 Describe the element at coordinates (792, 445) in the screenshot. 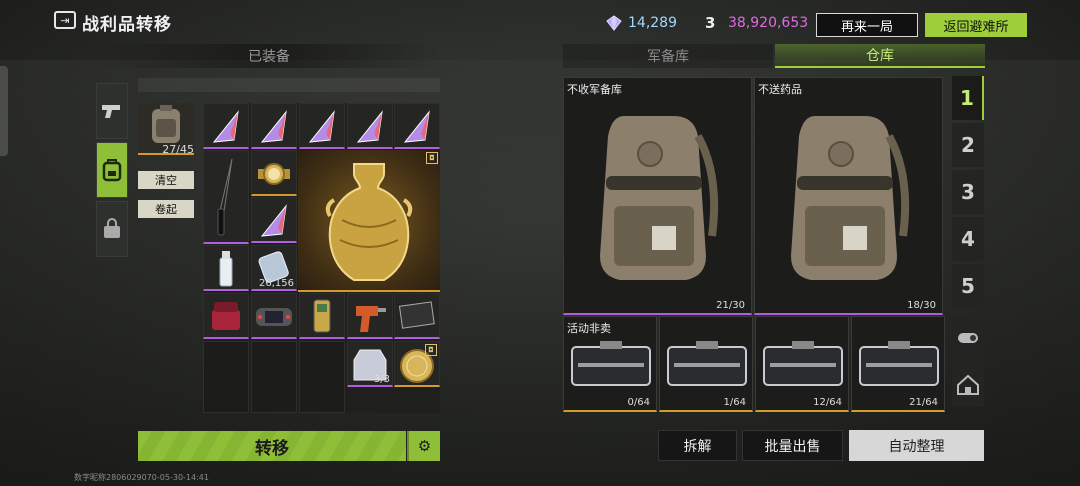

I see `bulk-sell-button: 批量出售` at that location.